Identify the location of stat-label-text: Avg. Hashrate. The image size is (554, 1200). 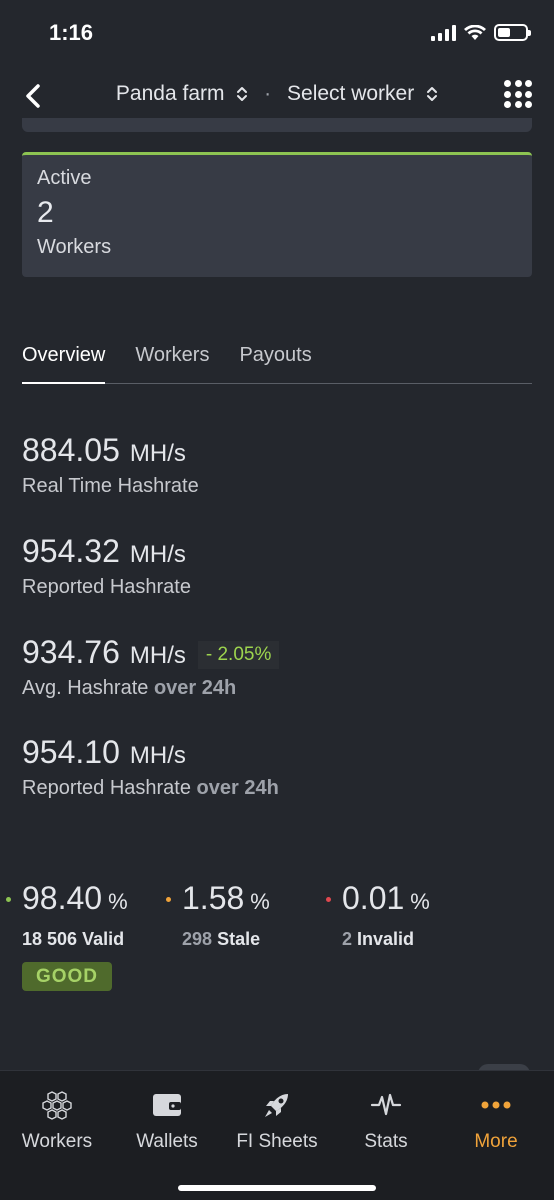
(85, 688).